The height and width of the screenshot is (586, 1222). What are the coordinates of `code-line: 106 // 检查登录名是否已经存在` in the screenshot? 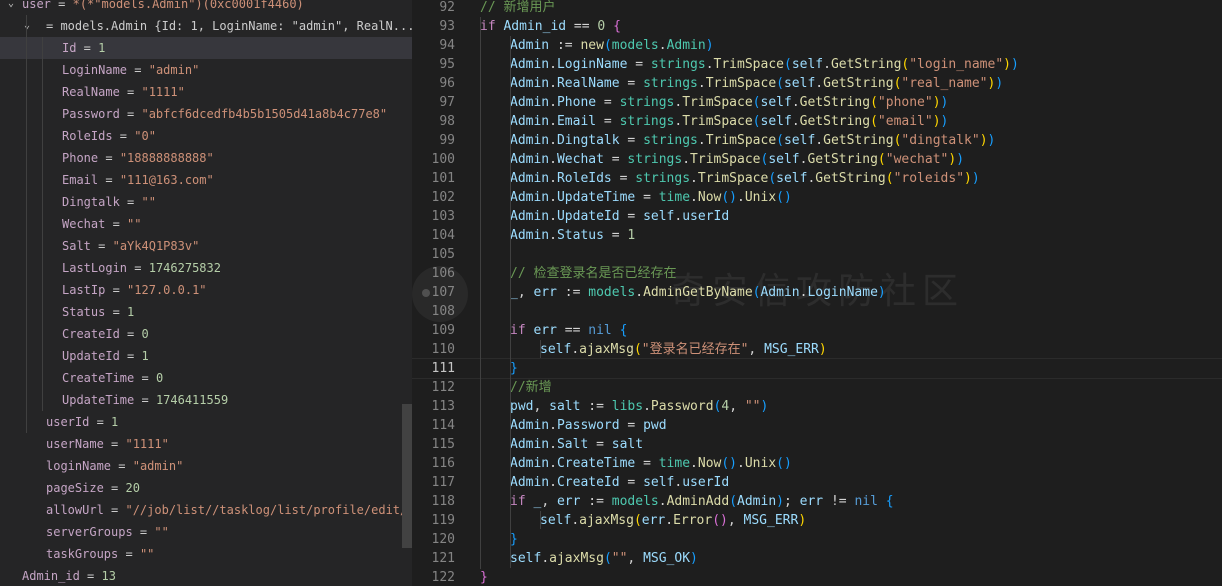 It's located at (817, 273).